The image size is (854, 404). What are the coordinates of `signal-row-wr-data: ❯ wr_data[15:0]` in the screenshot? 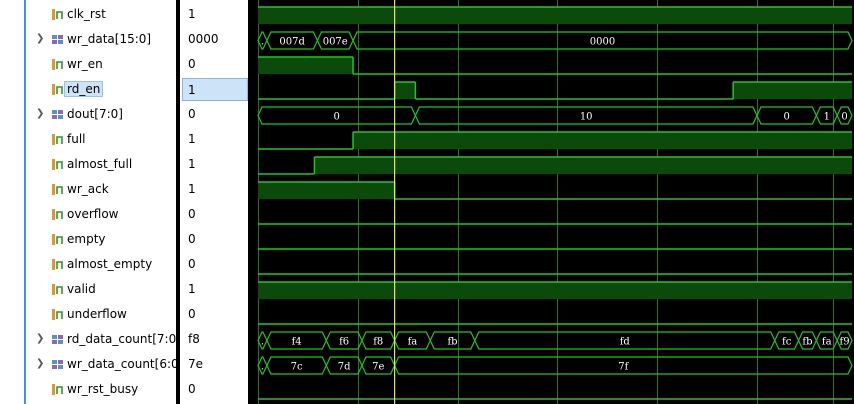 It's located at (101, 39).